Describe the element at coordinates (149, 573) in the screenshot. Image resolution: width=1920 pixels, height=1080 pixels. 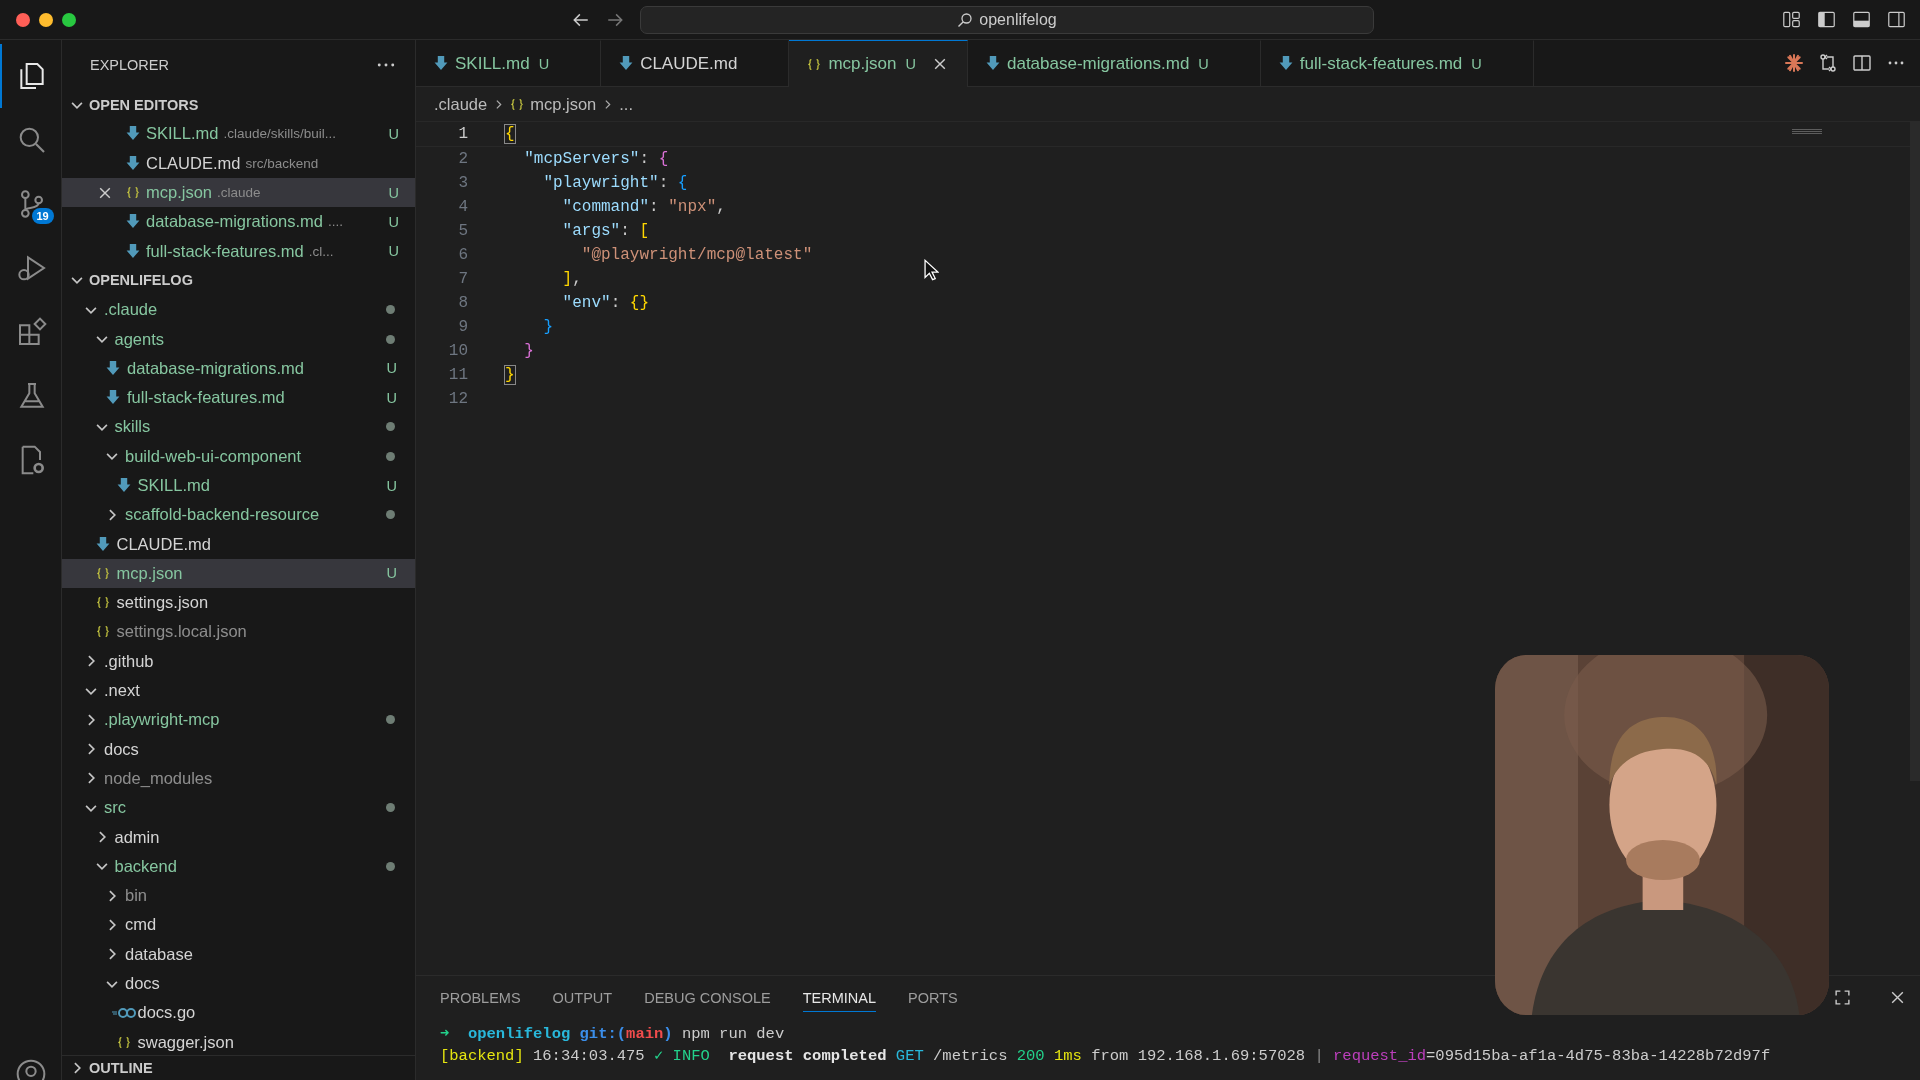
I see `file-name: mcp.json` at that location.